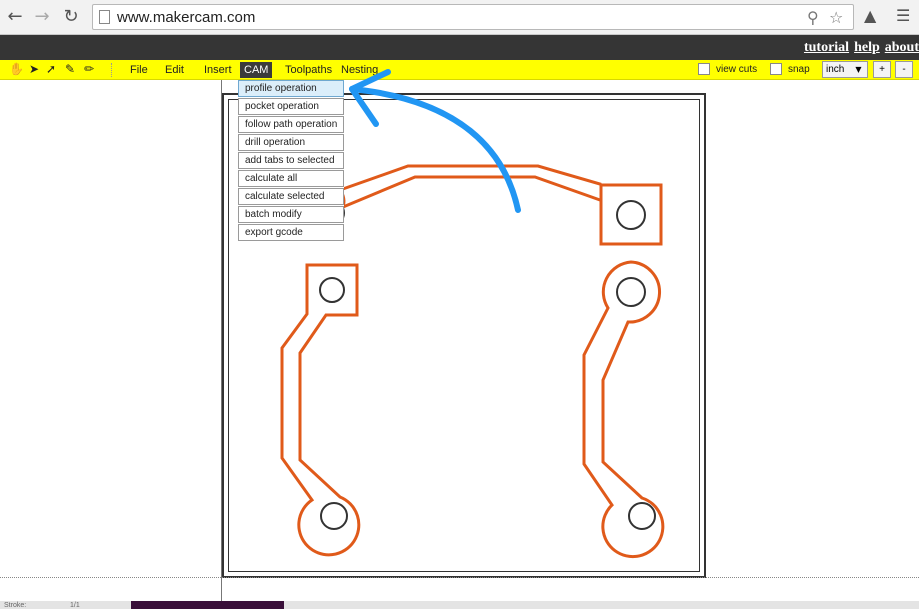 The width and height of the screenshot is (919, 609). I want to click on hole-top-right, so click(631, 215).